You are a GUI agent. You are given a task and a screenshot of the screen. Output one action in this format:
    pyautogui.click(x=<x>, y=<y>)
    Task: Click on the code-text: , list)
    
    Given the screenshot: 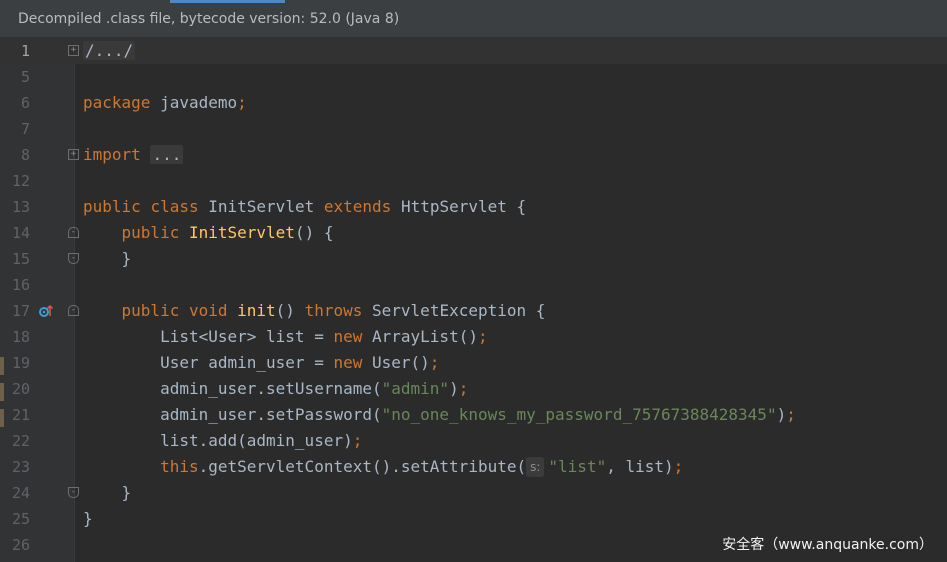 What is the action you would take?
    pyautogui.click(x=640, y=466)
    